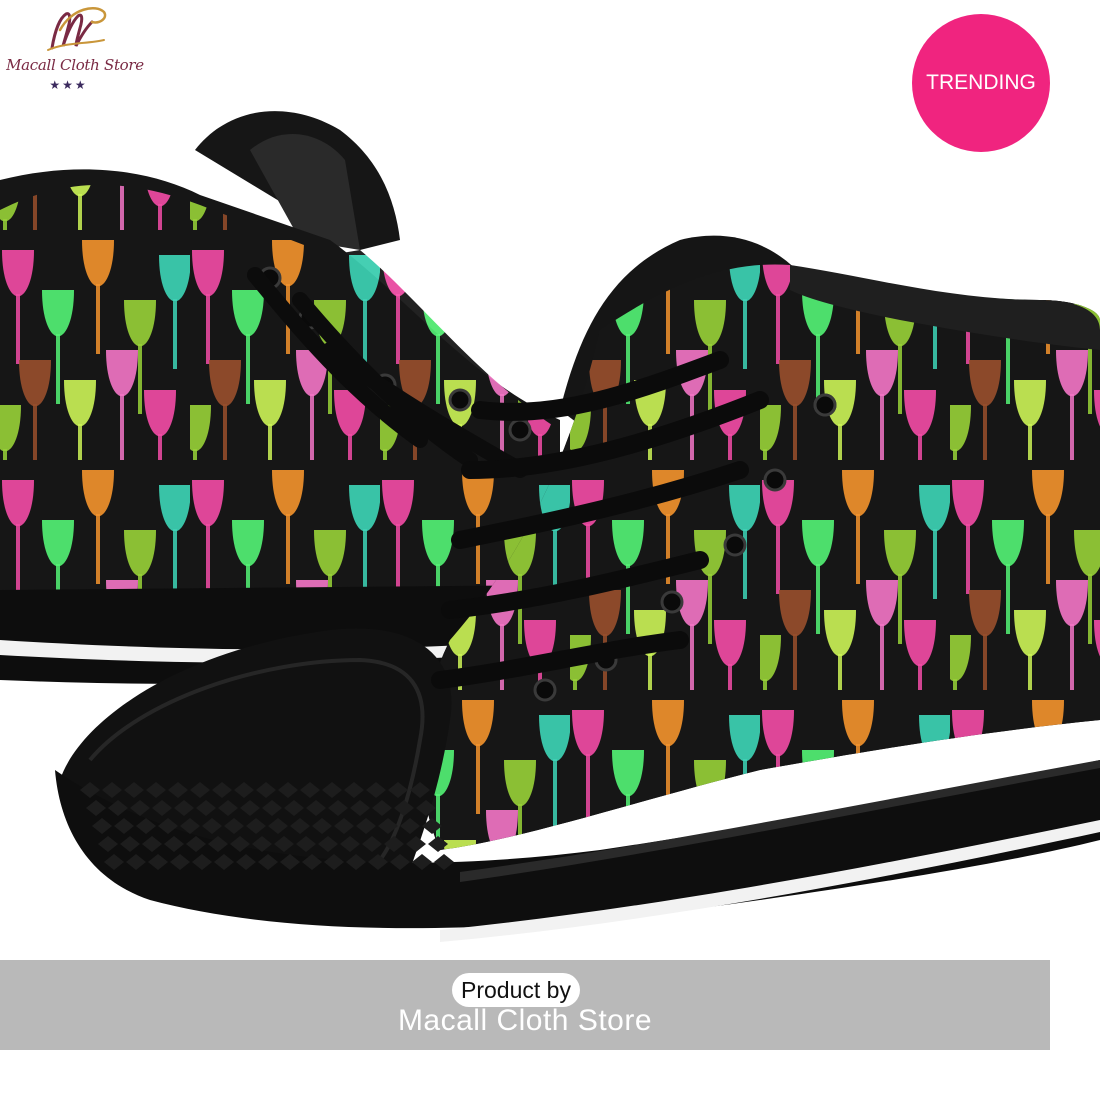  I want to click on logo-stars: ★★★, so click(68, 85).